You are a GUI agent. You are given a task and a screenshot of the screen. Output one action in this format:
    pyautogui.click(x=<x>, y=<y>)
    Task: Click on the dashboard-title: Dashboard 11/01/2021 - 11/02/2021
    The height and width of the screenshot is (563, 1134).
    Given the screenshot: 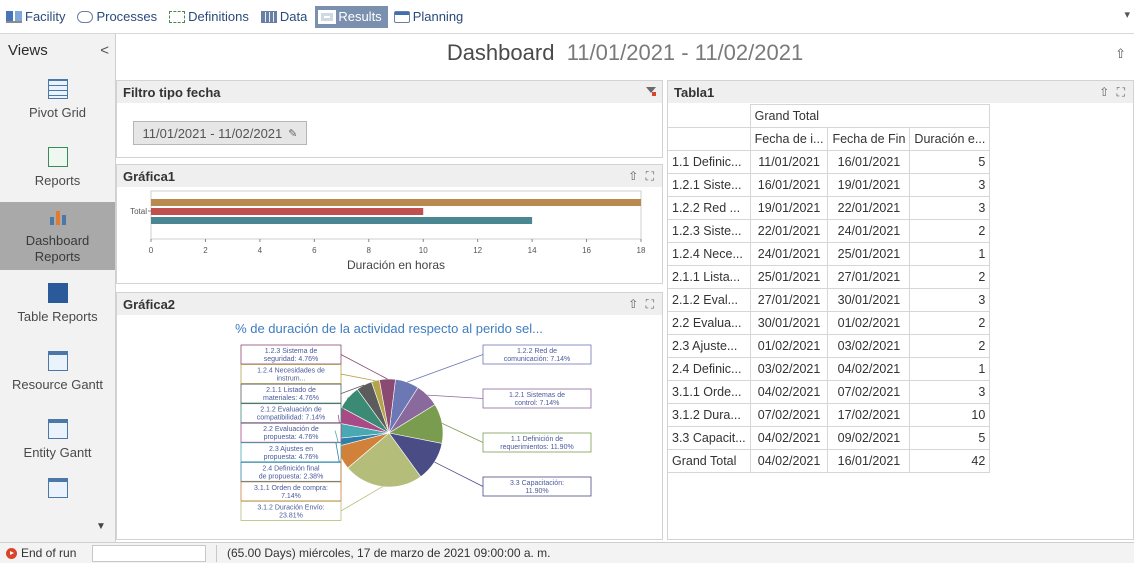 What is the action you would take?
    pyautogui.click(x=625, y=52)
    